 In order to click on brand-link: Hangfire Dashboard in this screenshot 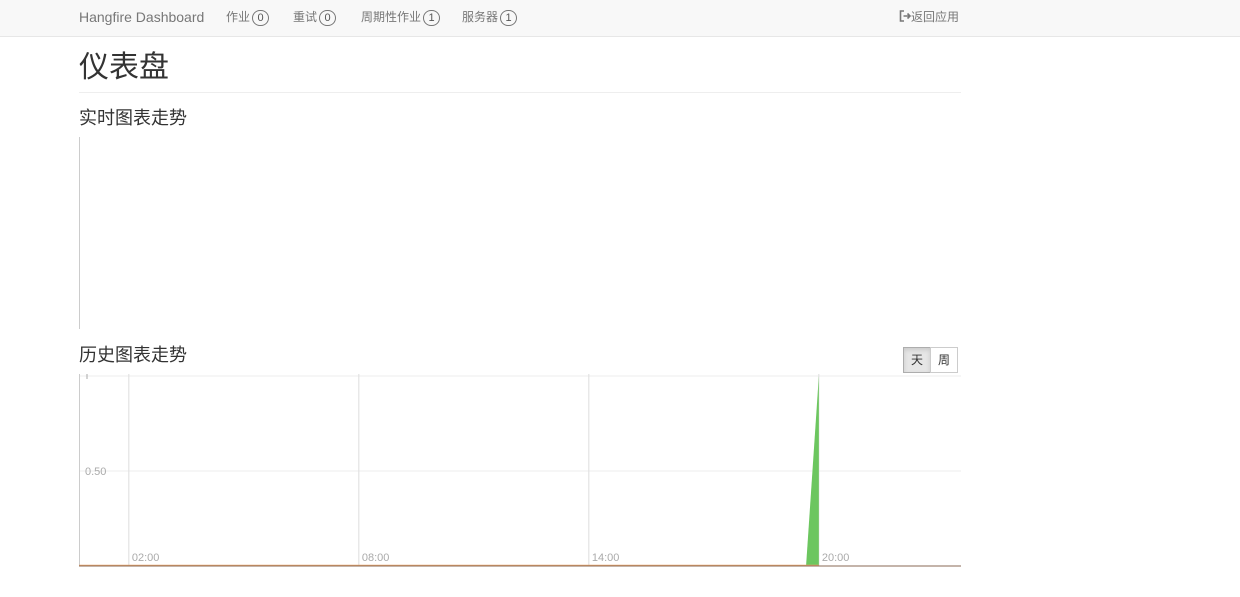, I will do `click(141, 17)`.